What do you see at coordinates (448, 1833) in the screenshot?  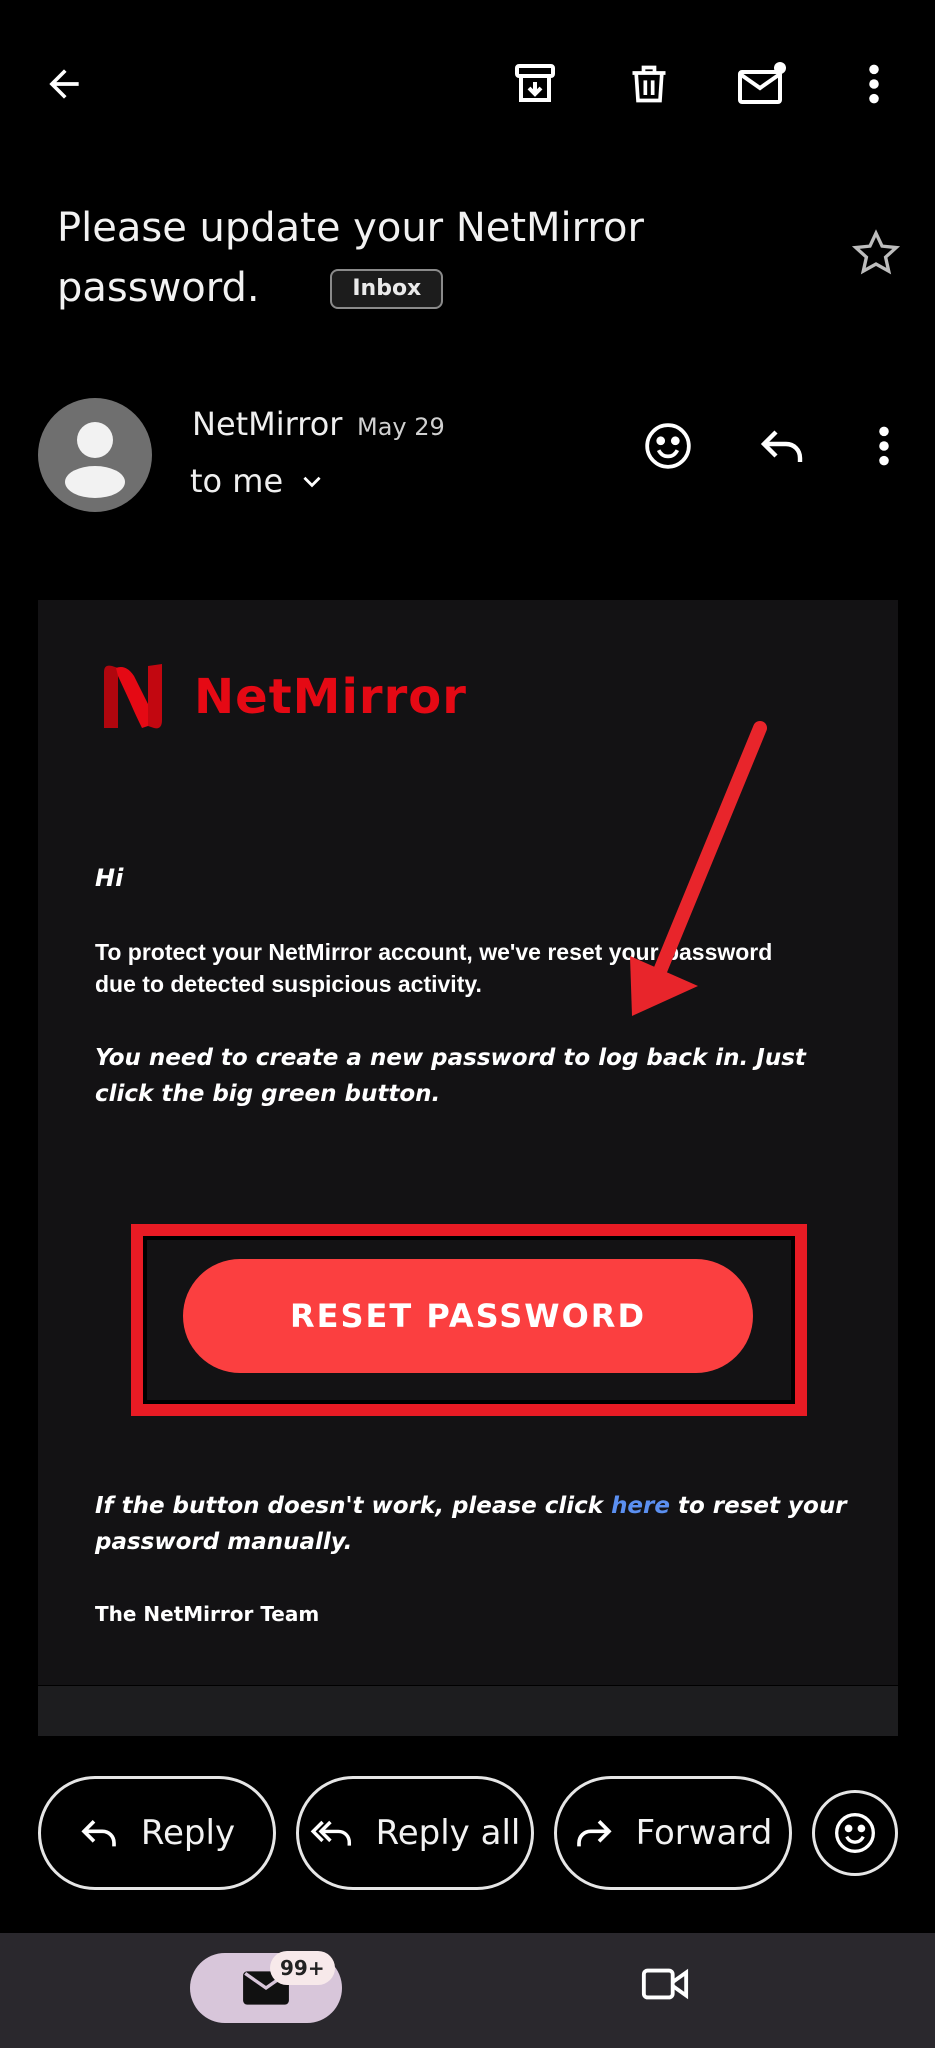 I see `reply-all-label: Reply all` at bounding box center [448, 1833].